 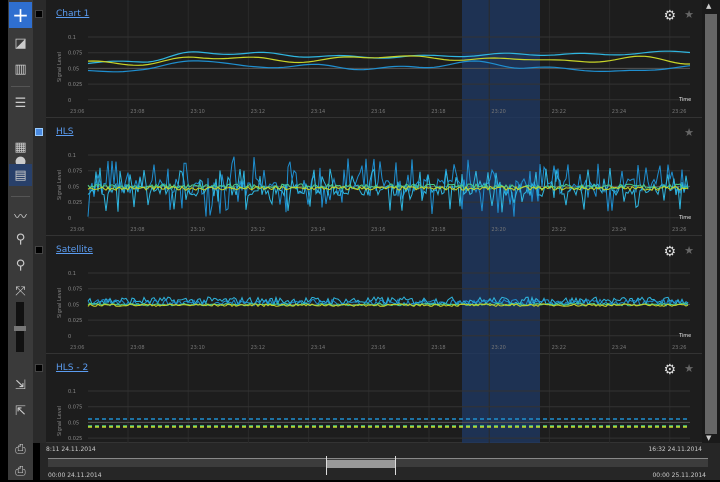 What do you see at coordinates (675, 449) in the screenshot?
I see `timeline-end-label: 16:32 24.11.2014` at bounding box center [675, 449].